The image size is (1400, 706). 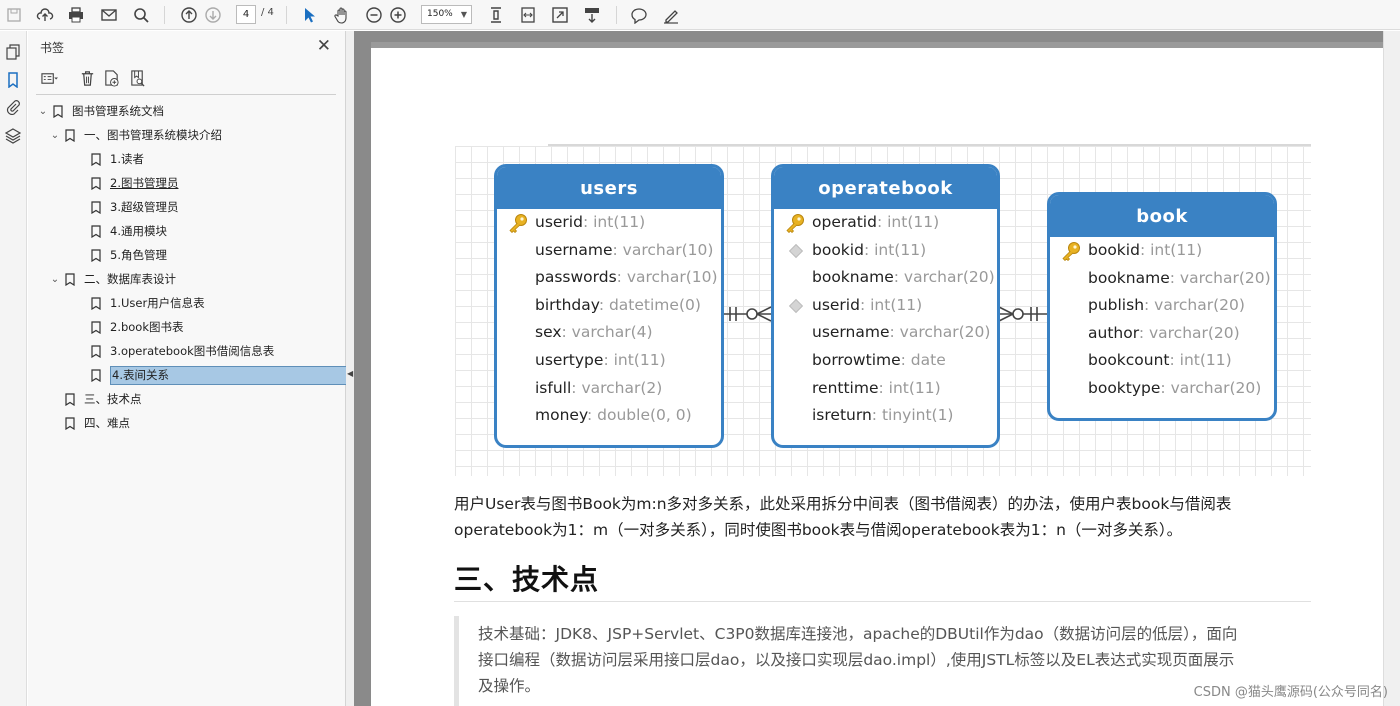 I want to click on fit-page-icon, so click(x=496, y=15).